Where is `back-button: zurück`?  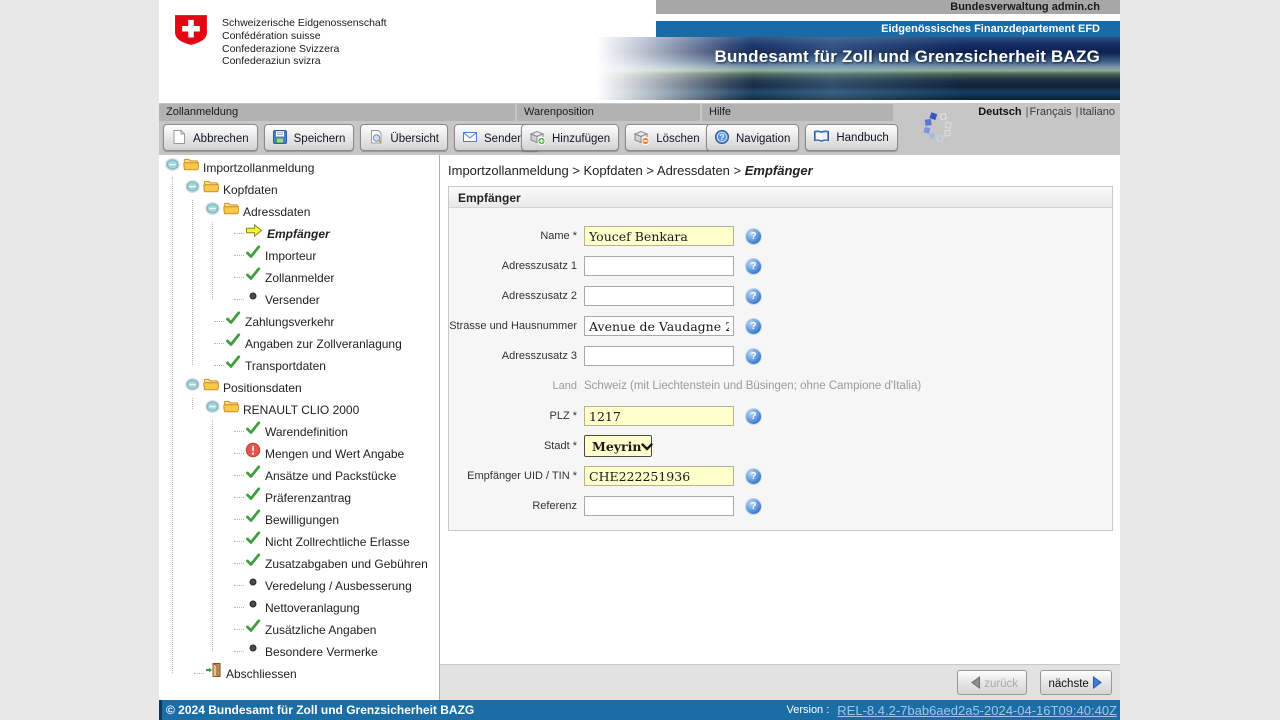 back-button: zurück is located at coordinates (992, 682).